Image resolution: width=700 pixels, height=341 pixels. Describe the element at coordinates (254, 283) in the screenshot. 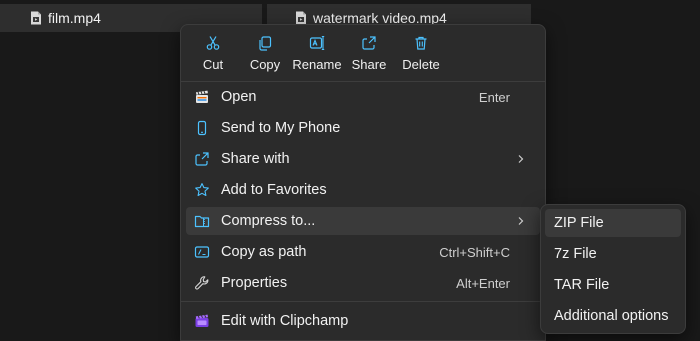

I see `menu-item-label: Properties` at that location.